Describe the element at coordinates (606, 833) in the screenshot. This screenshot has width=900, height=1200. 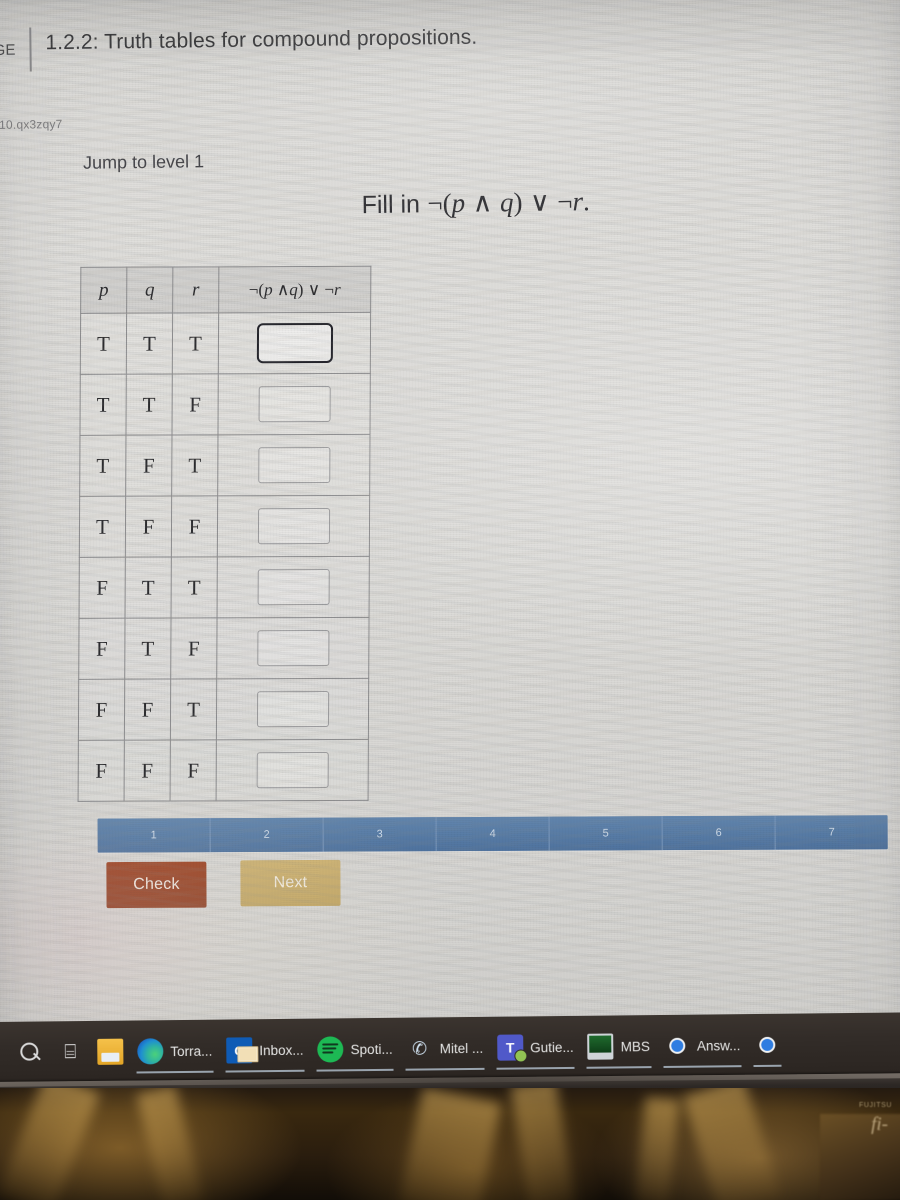
I see `progress-segment-5: 5` at that location.